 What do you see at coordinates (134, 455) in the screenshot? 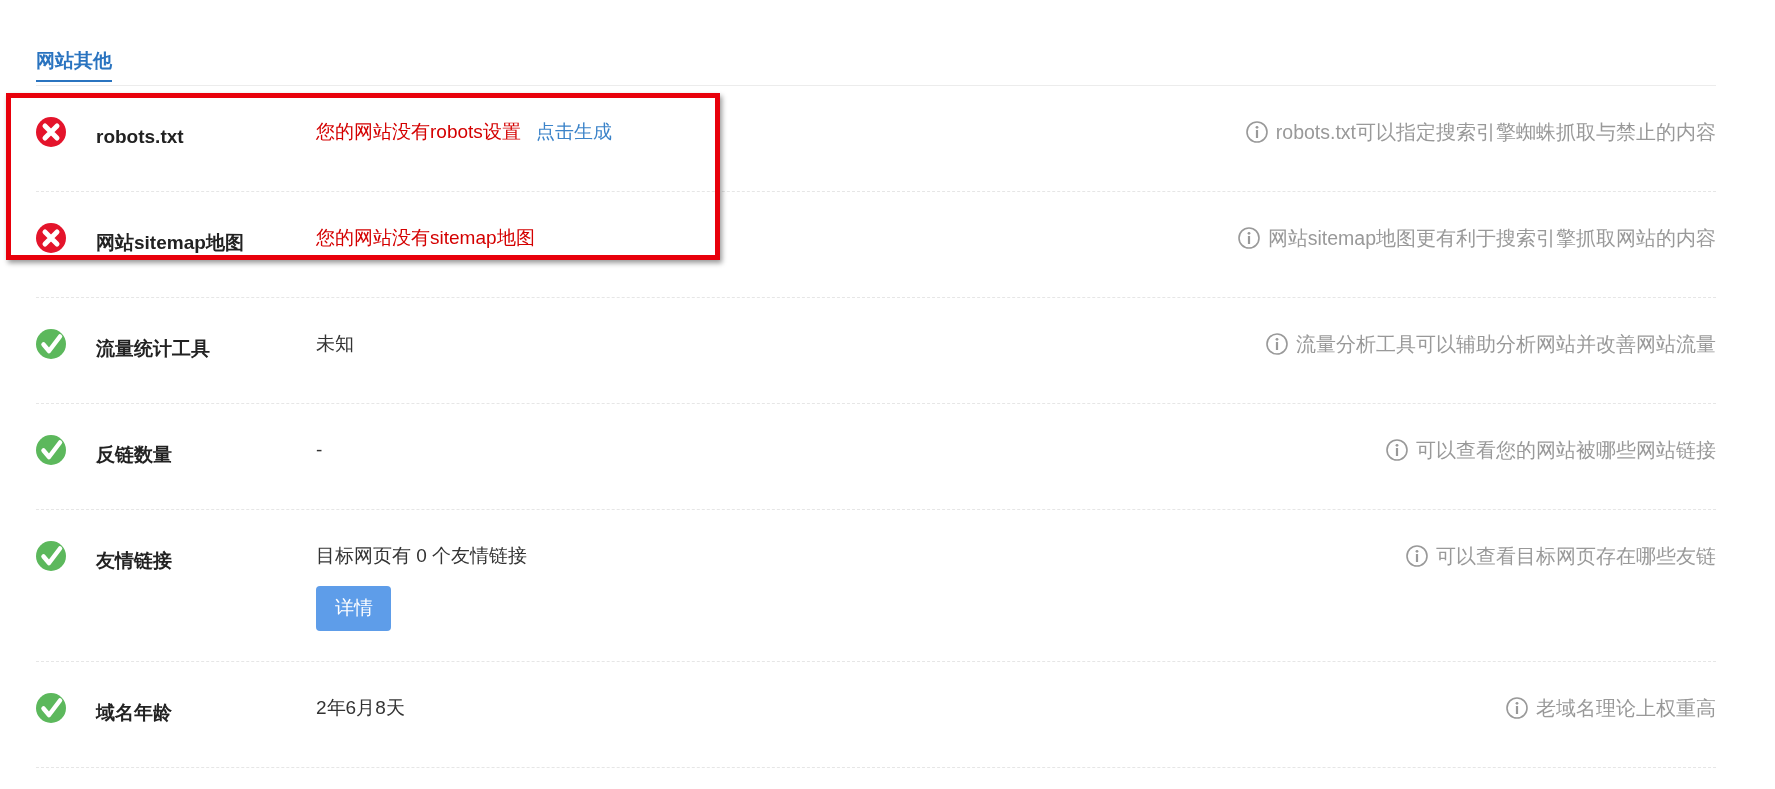
I see `row-label: 反链数量` at bounding box center [134, 455].